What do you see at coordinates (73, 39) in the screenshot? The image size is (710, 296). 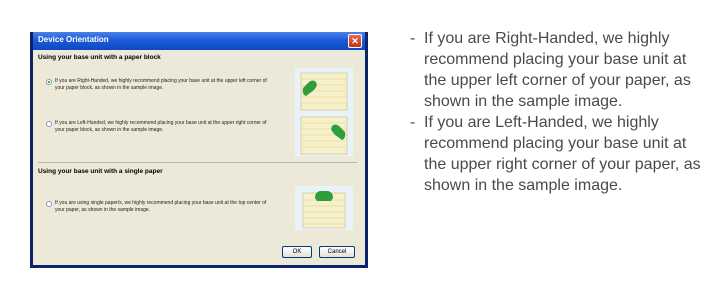 I see `dialog-title: Device Orientation` at bounding box center [73, 39].